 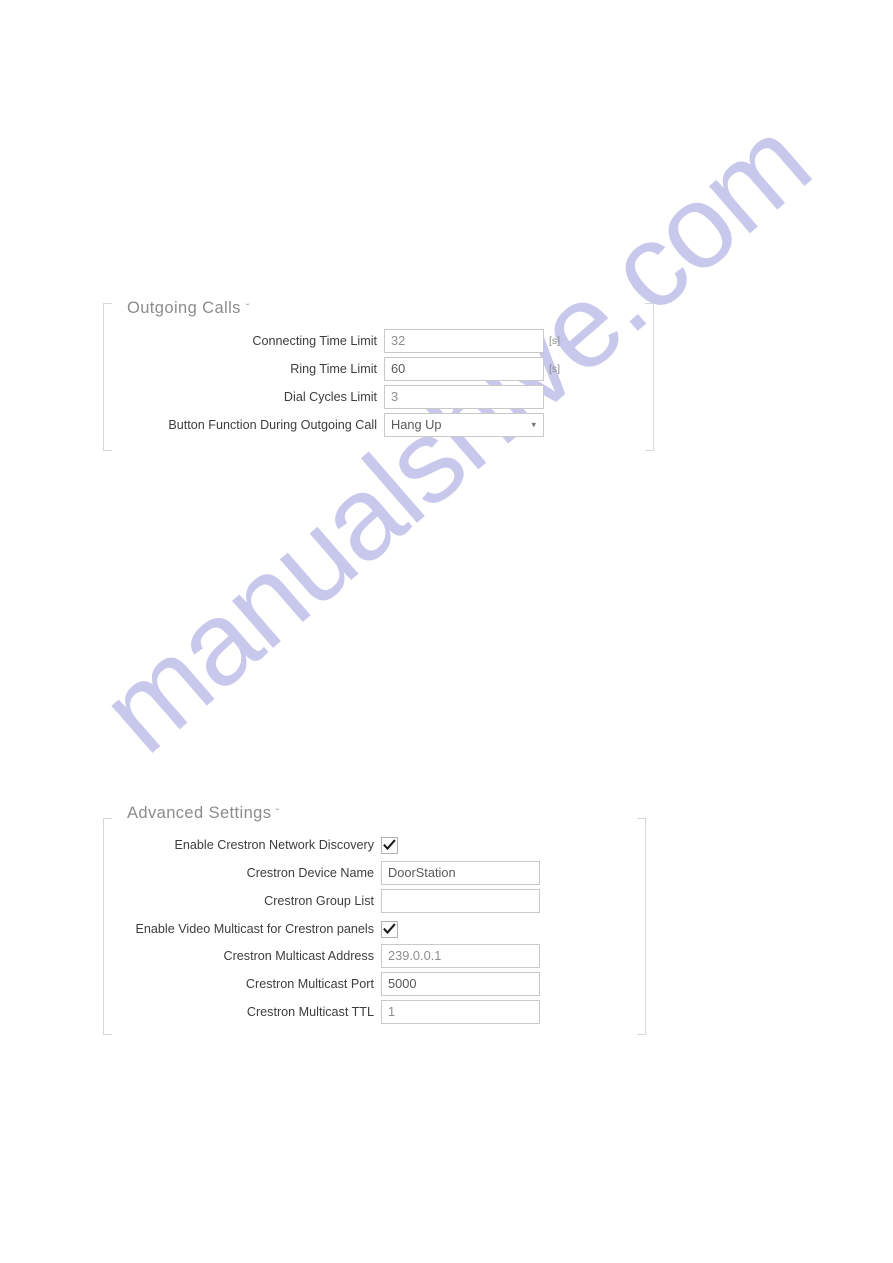 What do you see at coordinates (416, 424) in the screenshot?
I see `select-value: Hang Up` at bounding box center [416, 424].